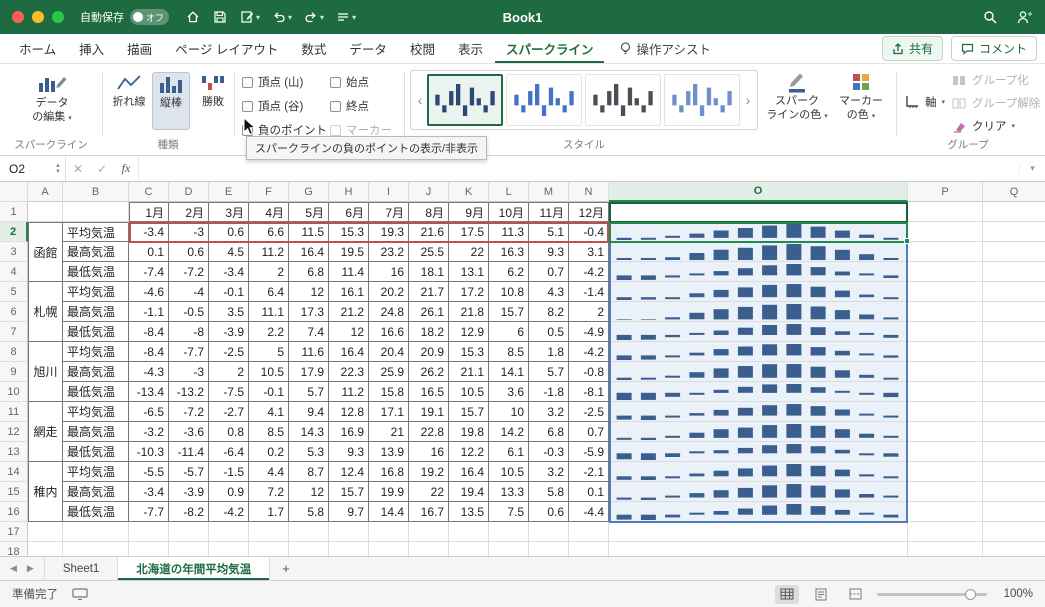 The image size is (1045, 607). What do you see at coordinates (389, 312) in the screenshot?
I see `cell-I6: 24.8` at bounding box center [389, 312].